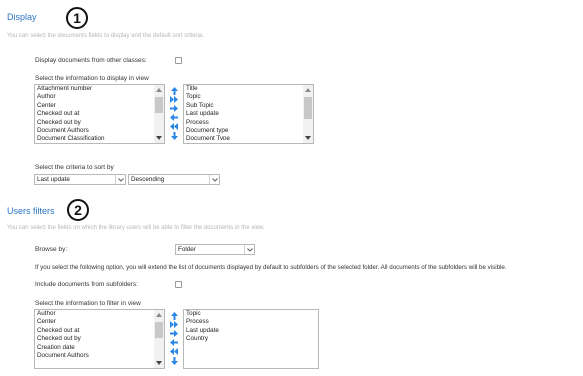 The height and width of the screenshot is (376, 583). I want to click on users-filters-section-title: Users filters, so click(31, 211).